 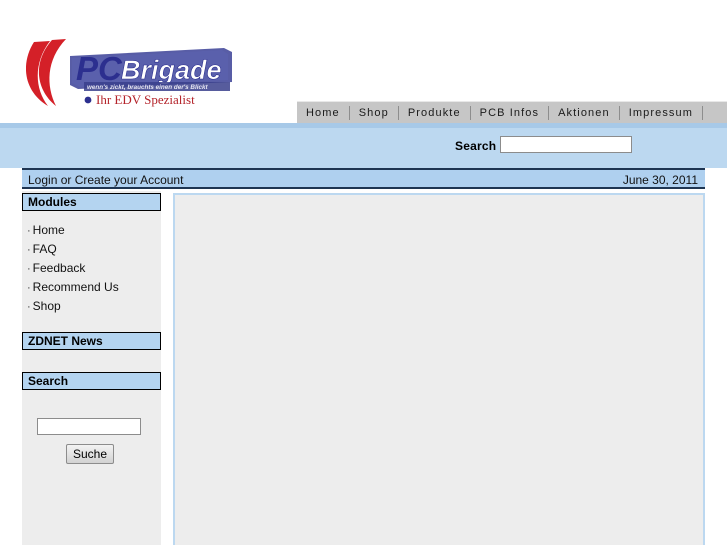 What do you see at coordinates (352, 148) in the screenshot?
I see `header-search-row: Search` at bounding box center [352, 148].